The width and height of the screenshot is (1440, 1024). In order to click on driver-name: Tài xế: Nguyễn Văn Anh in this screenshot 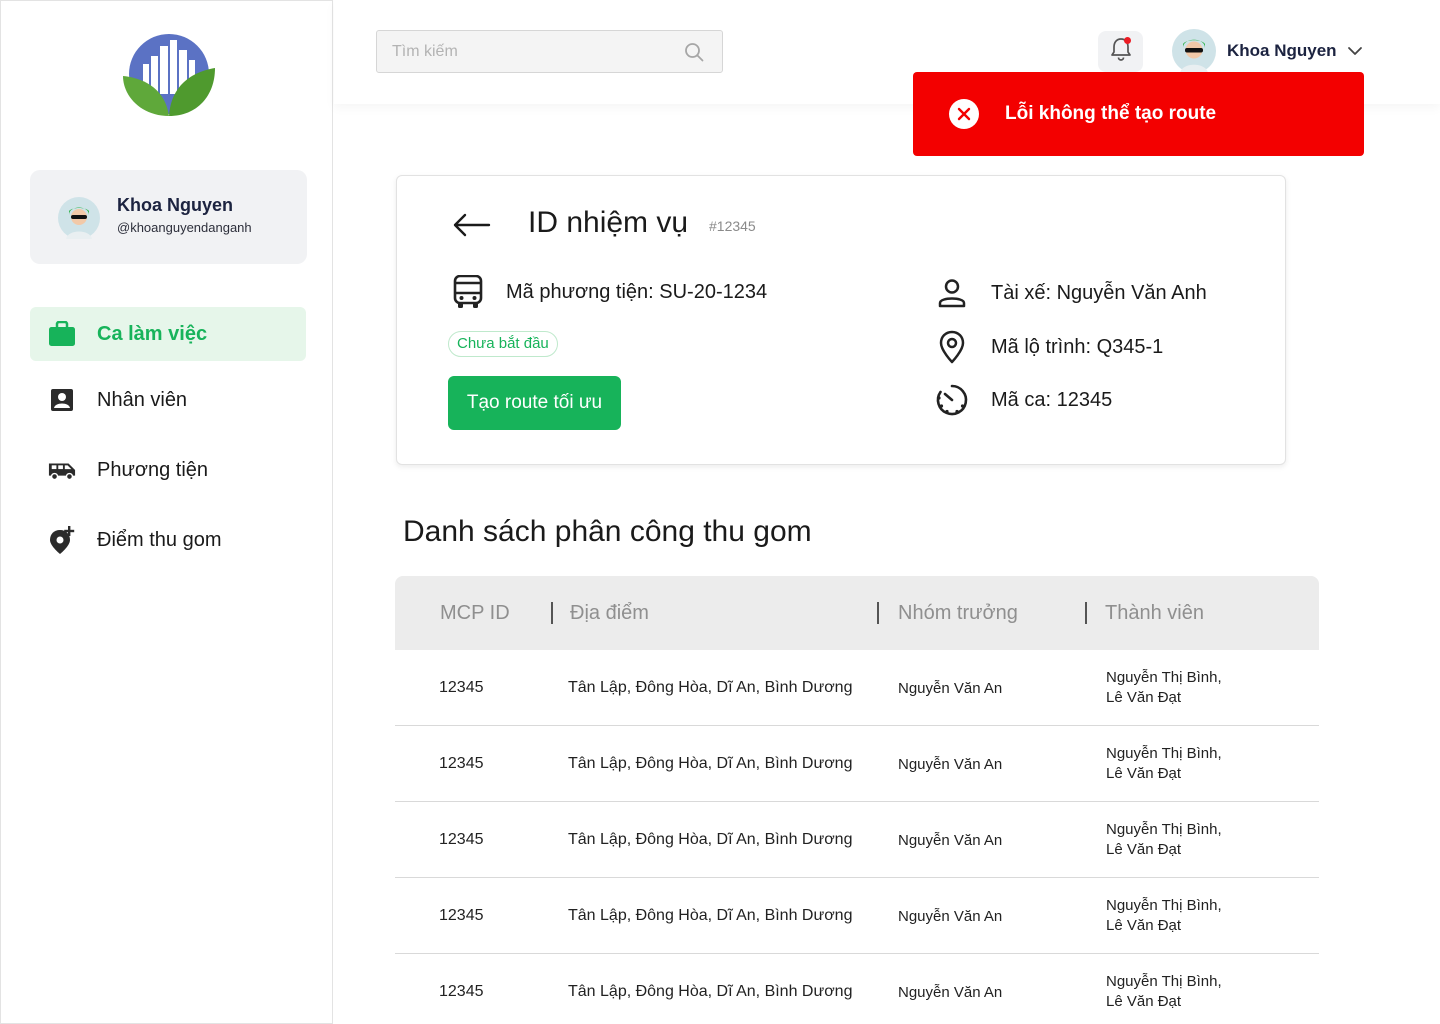, I will do `click(1099, 292)`.